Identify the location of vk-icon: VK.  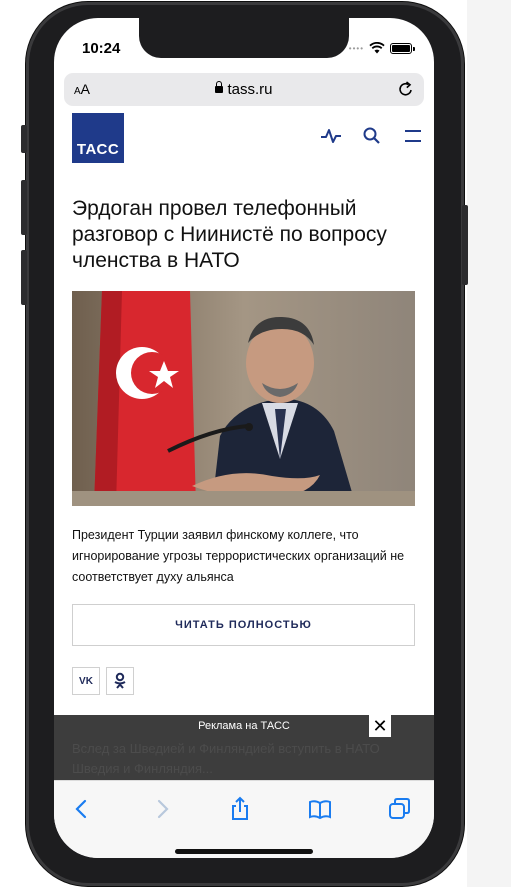
(86, 681).